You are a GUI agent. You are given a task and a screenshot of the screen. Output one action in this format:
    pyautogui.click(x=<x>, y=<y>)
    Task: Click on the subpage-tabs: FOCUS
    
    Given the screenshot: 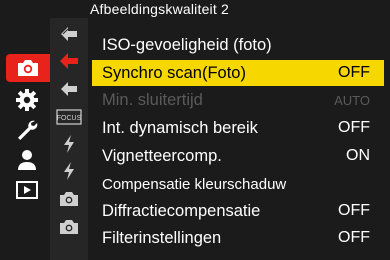 What is the action you would take?
    pyautogui.click(x=69, y=139)
    